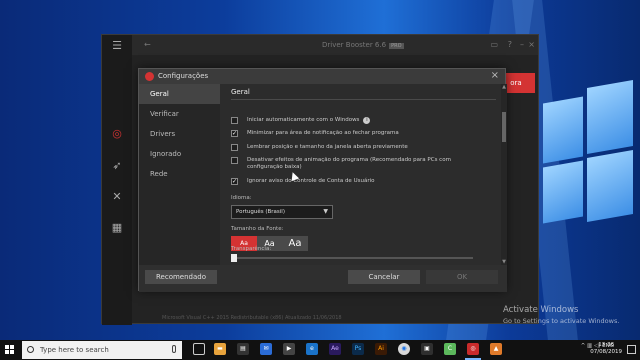 The width and height of the screenshot is (640, 360). What do you see at coordinates (363, 45) in the screenshot?
I see `background-app-title: Driver Booster 6.6 PRO` at bounding box center [363, 45].